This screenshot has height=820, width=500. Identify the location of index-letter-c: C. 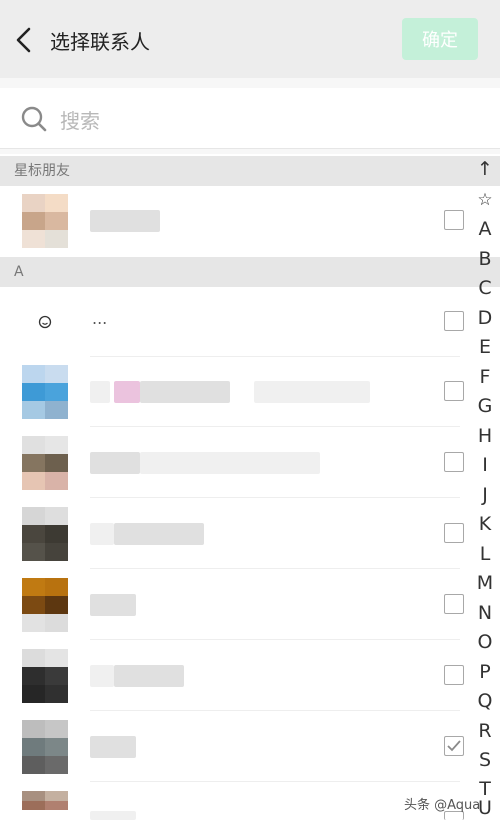
(485, 288).